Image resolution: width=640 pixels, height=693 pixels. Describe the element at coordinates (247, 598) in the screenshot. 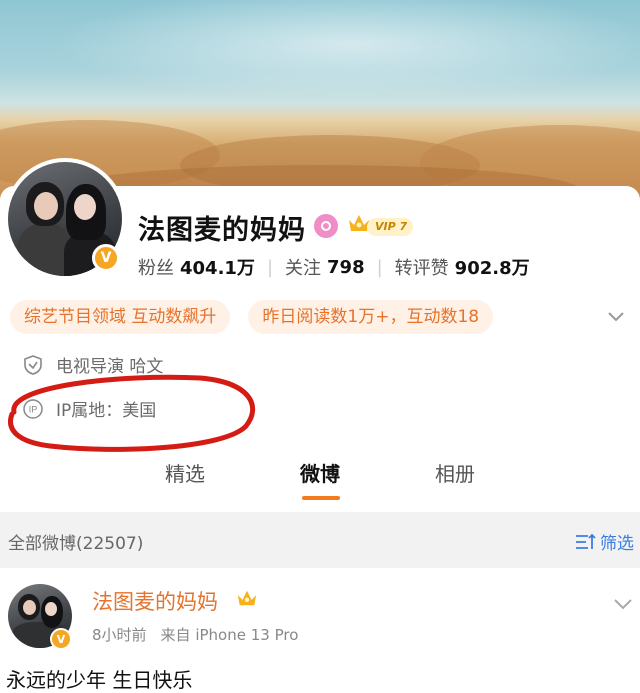

I see `crown-icon` at that location.